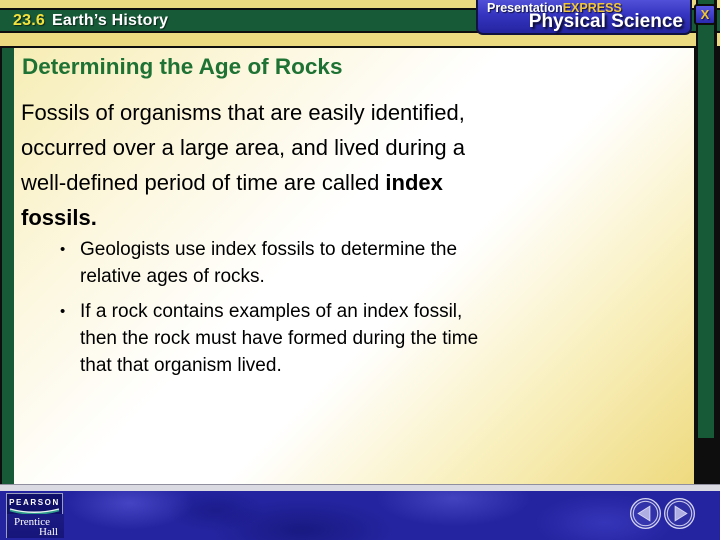 The width and height of the screenshot is (720, 540). I want to click on slide-right-green-bar, so click(706, 219).